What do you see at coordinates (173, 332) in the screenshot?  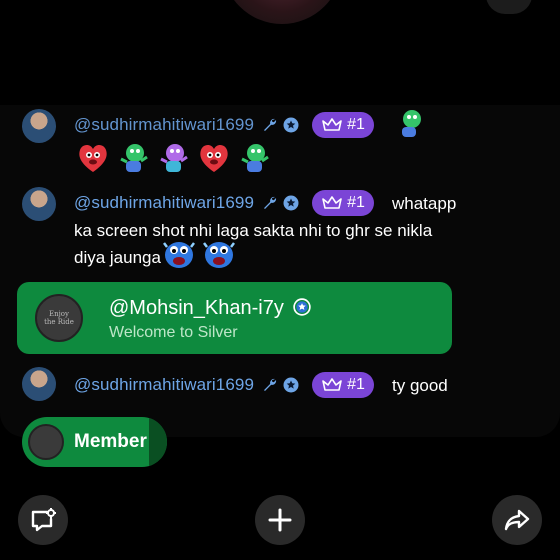 I see `join-subtitle: Welcome to Silver` at bounding box center [173, 332].